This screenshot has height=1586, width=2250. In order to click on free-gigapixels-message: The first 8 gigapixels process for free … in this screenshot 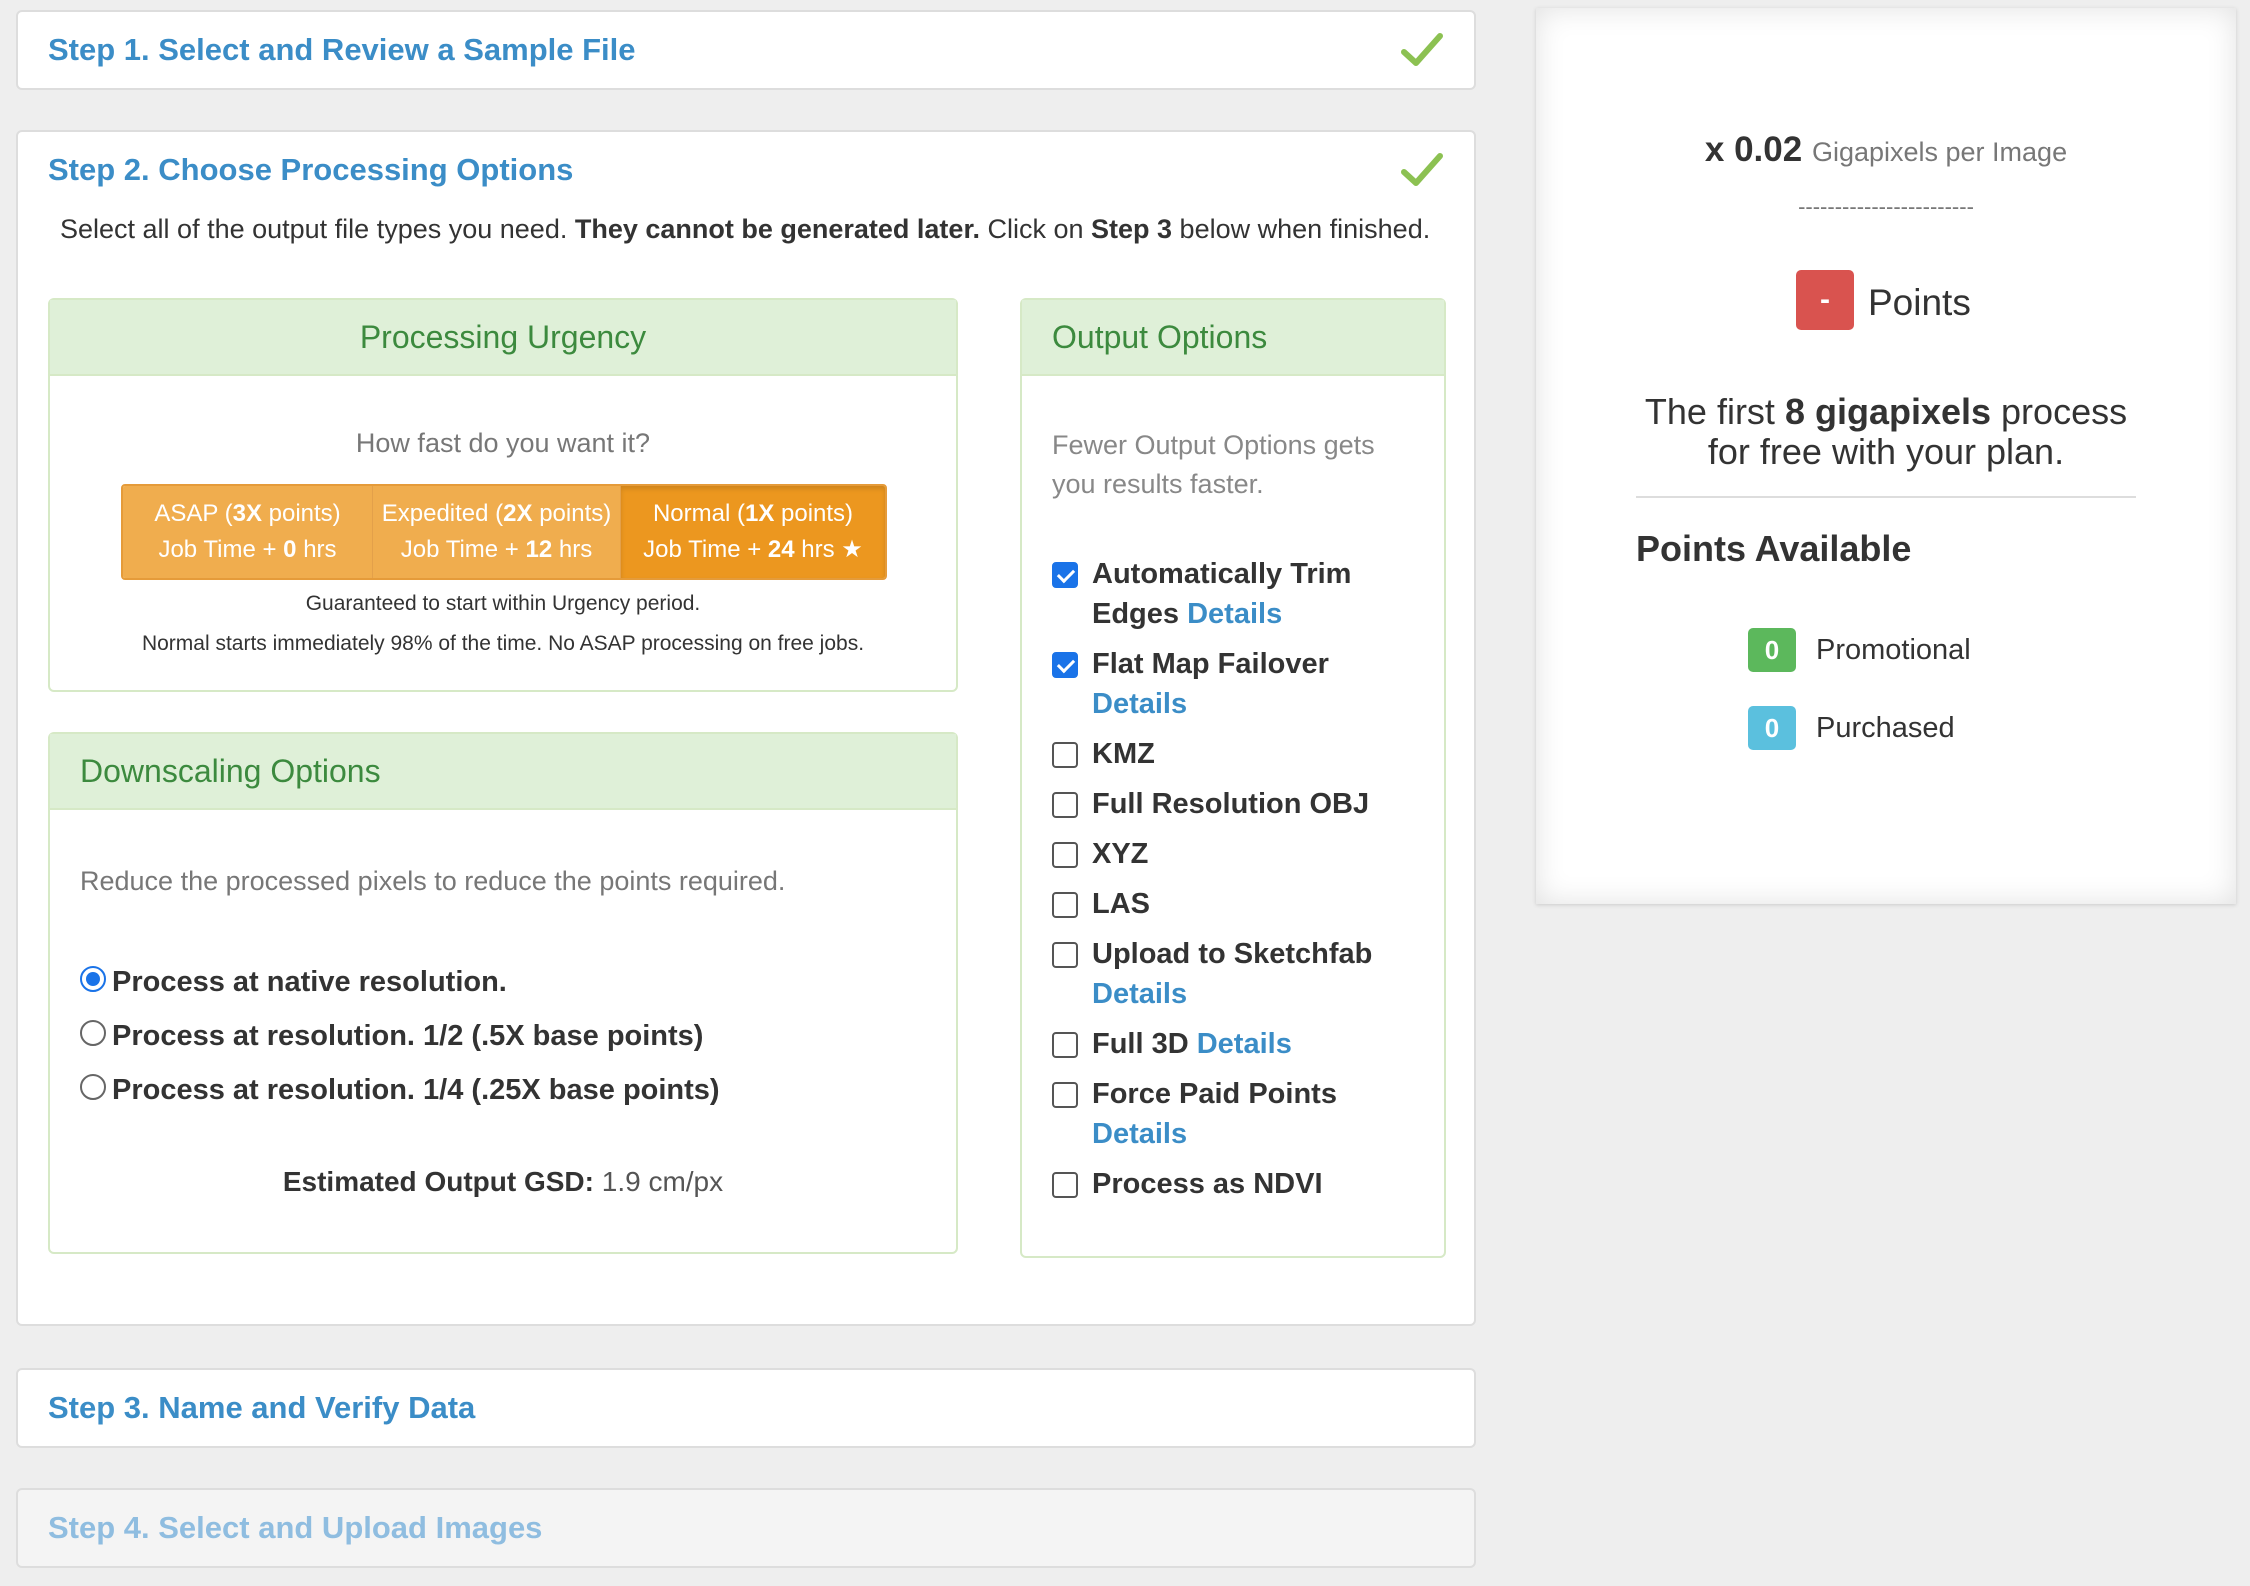, I will do `click(1886, 431)`.